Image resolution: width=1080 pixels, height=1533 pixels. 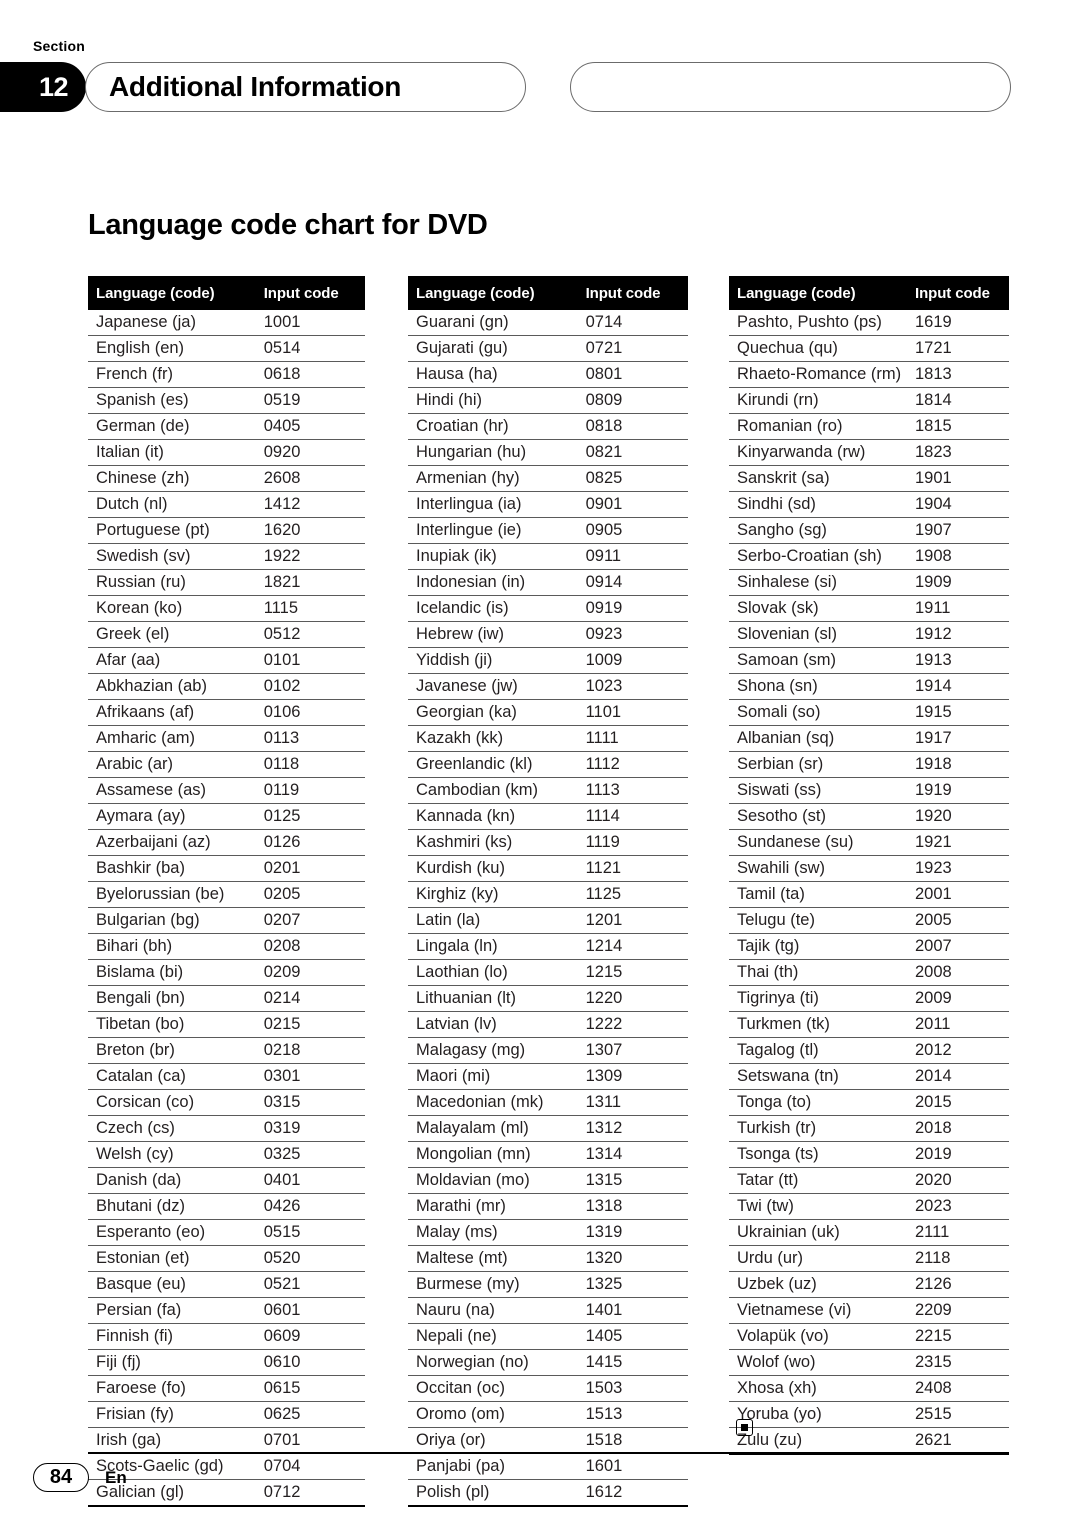 I want to click on input-code-cell: 0821, so click(x=634, y=452).